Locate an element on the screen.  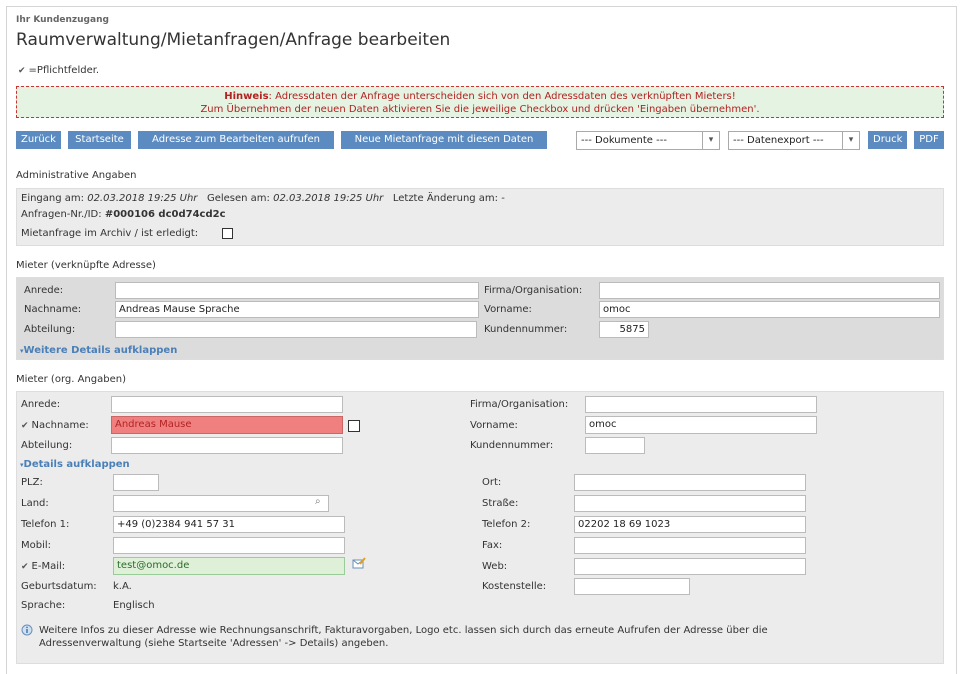
org-ort-input is located at coordinates (690, 482).